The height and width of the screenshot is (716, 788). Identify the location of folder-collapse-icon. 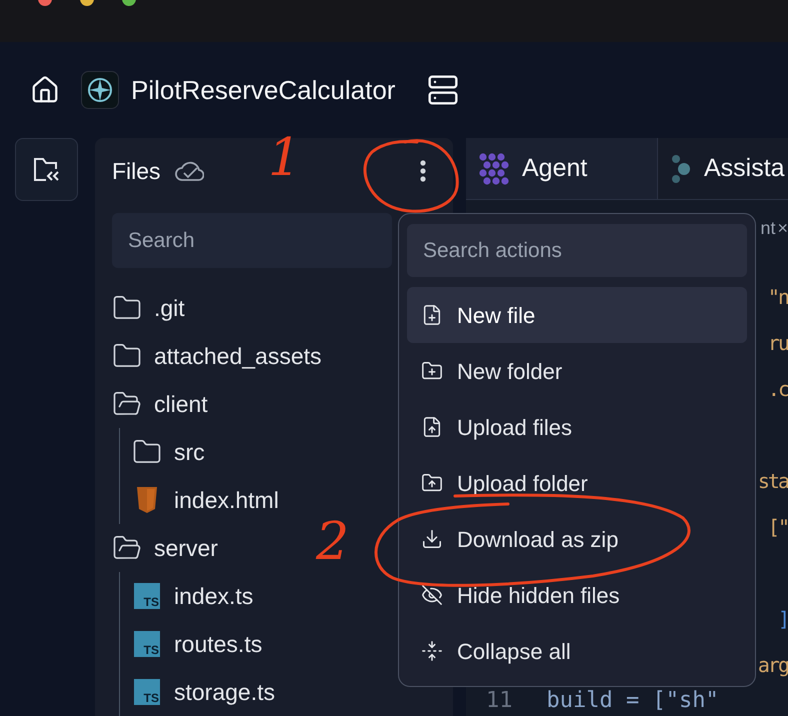
(47, 170).